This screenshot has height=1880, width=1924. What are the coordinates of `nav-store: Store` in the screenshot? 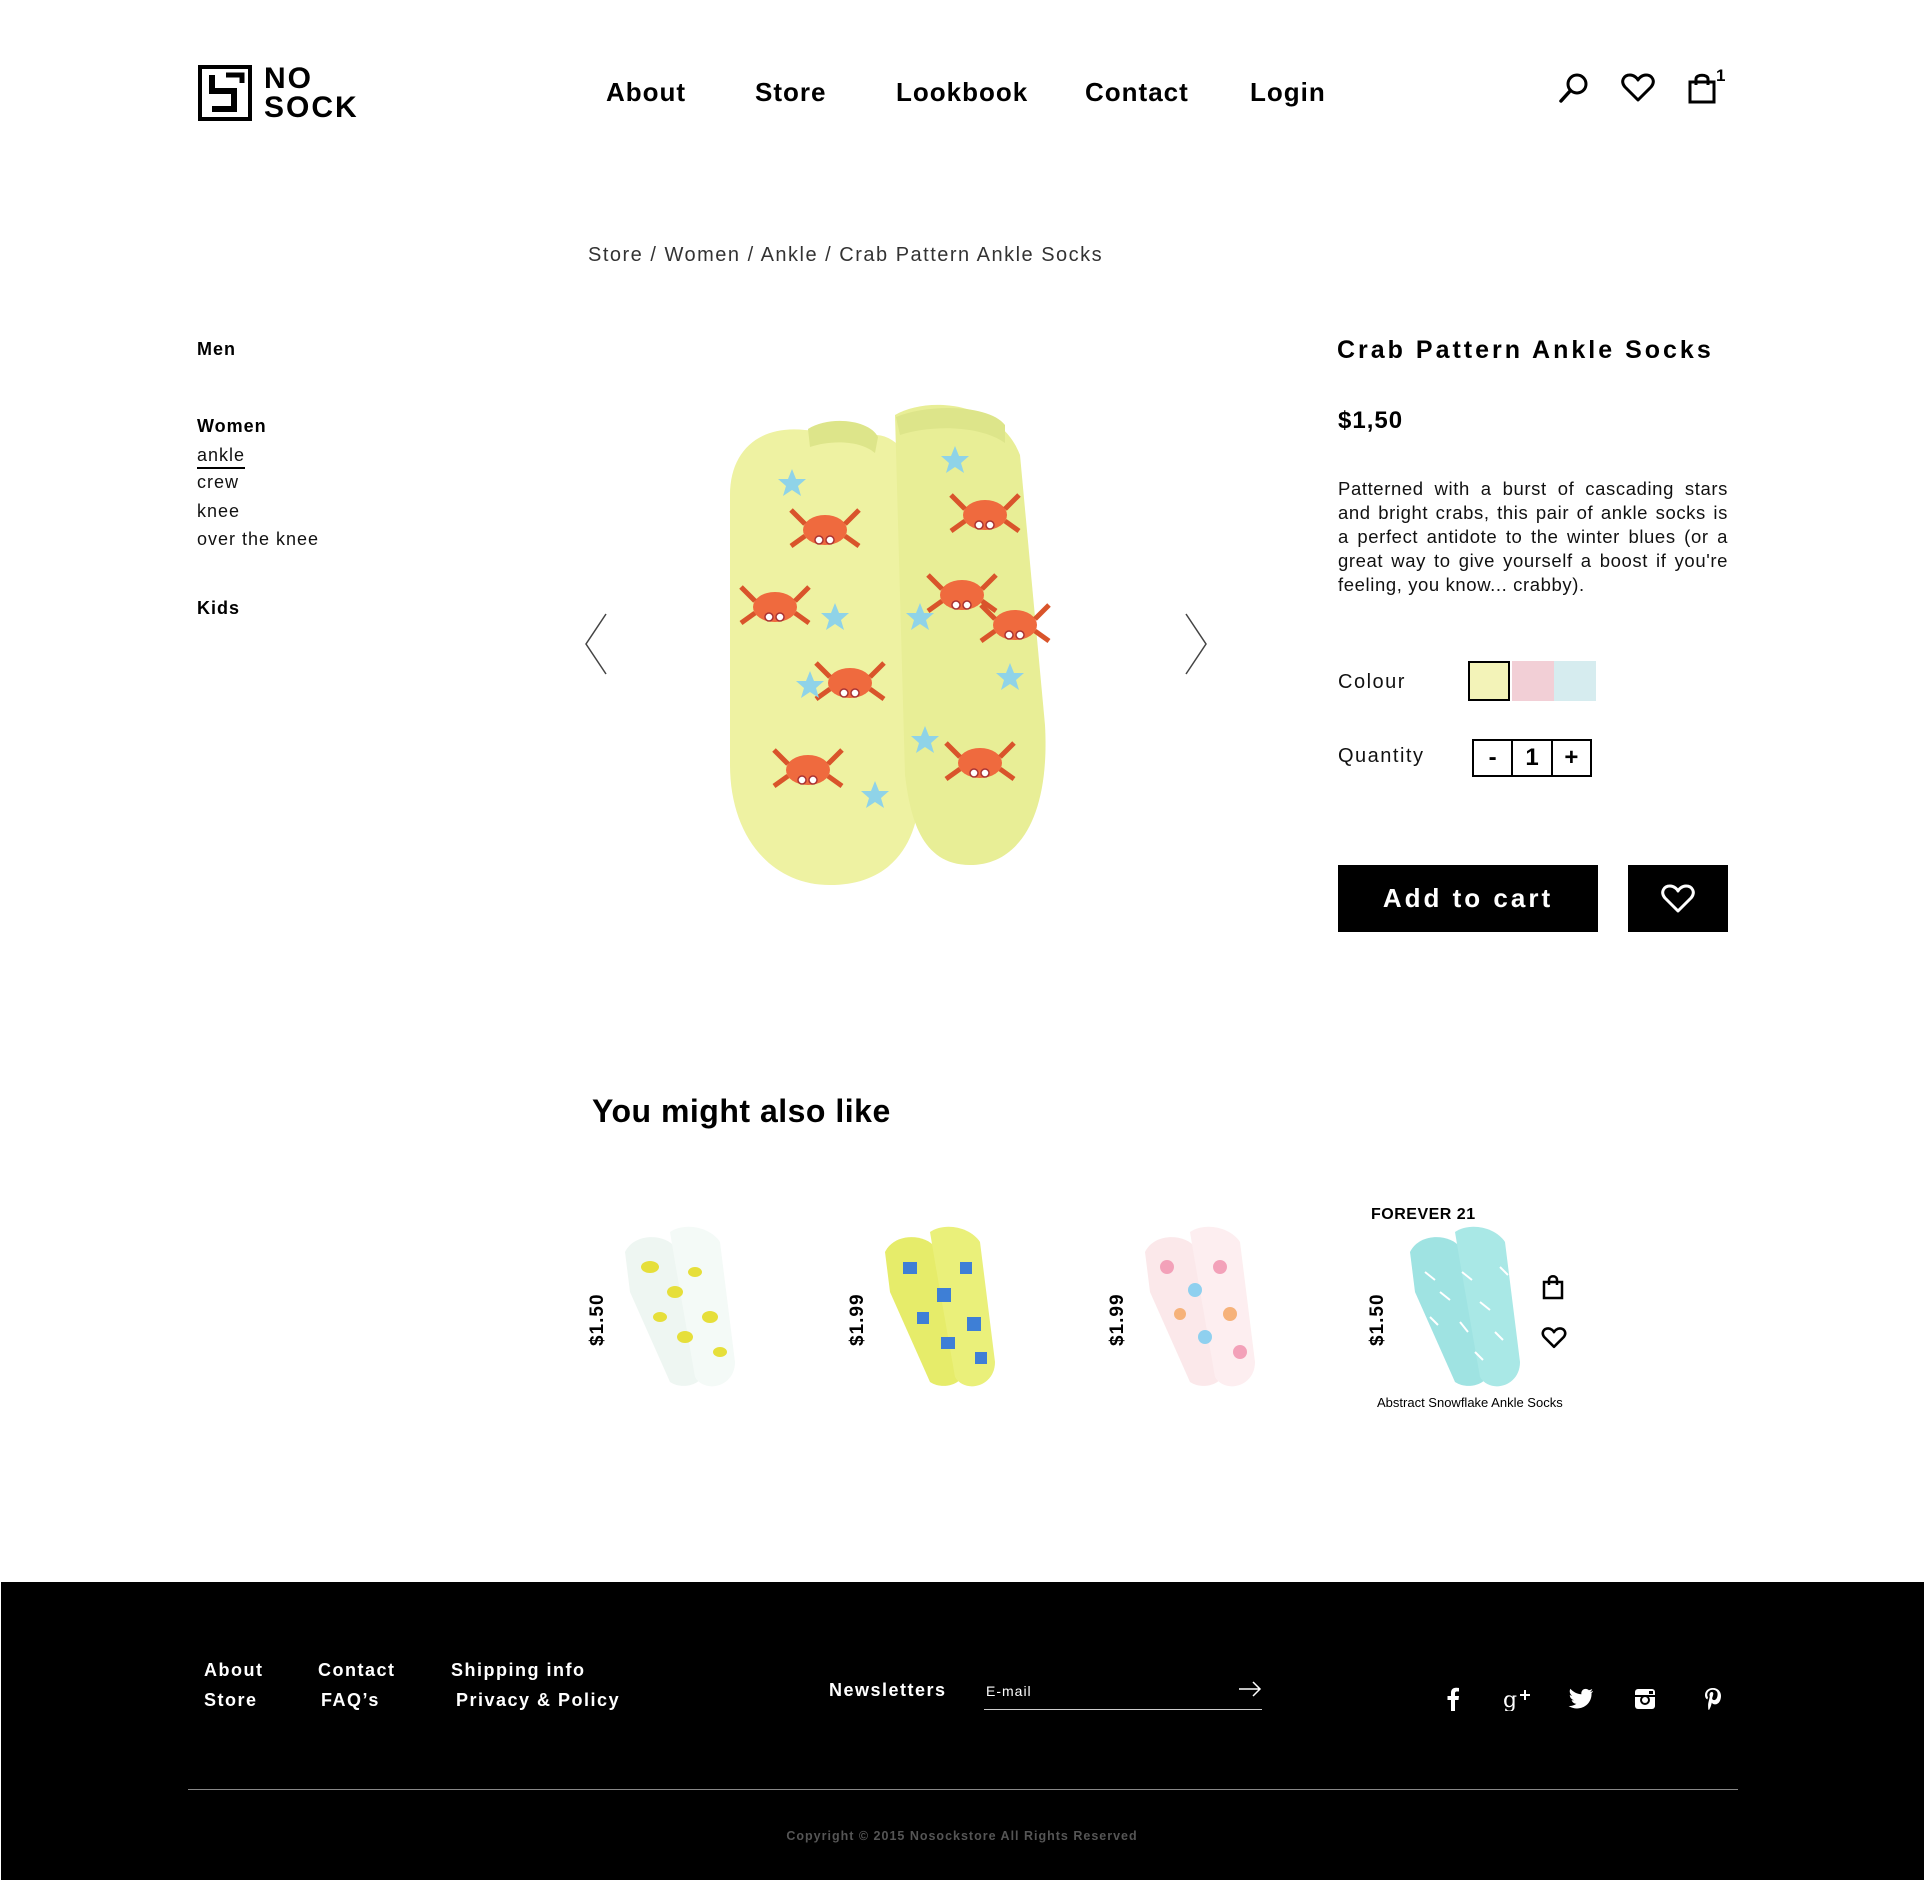 It's located at (790, 92).